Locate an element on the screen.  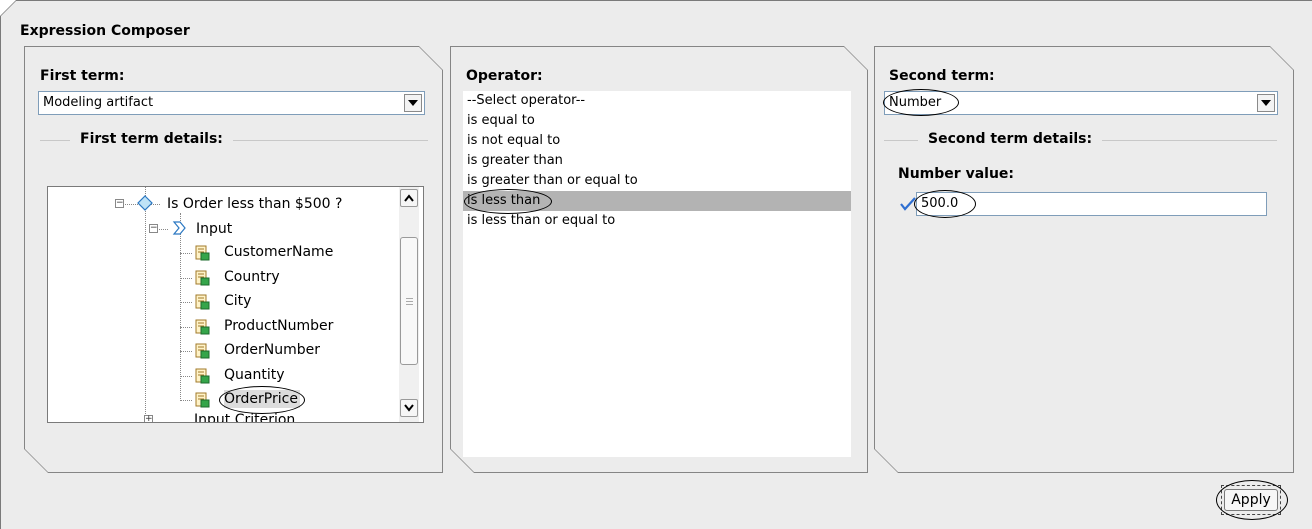
tree-field-item: CustomerName is located at coordinates (278, 252).